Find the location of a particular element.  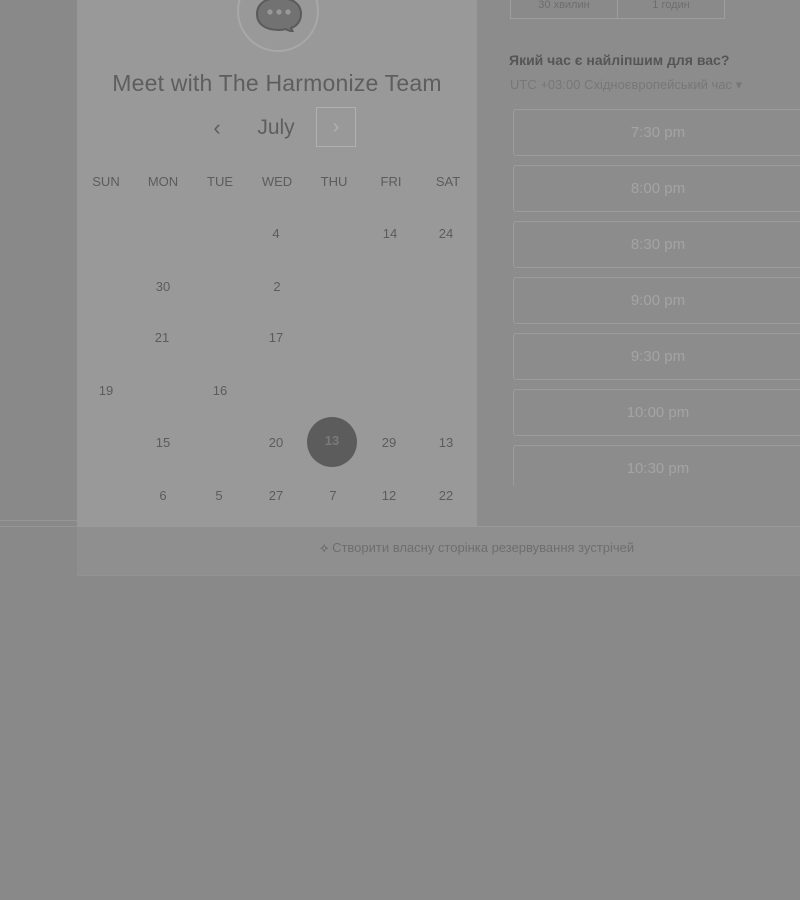

time-slot: 9:30 pm is located at coordinates (656, 356).